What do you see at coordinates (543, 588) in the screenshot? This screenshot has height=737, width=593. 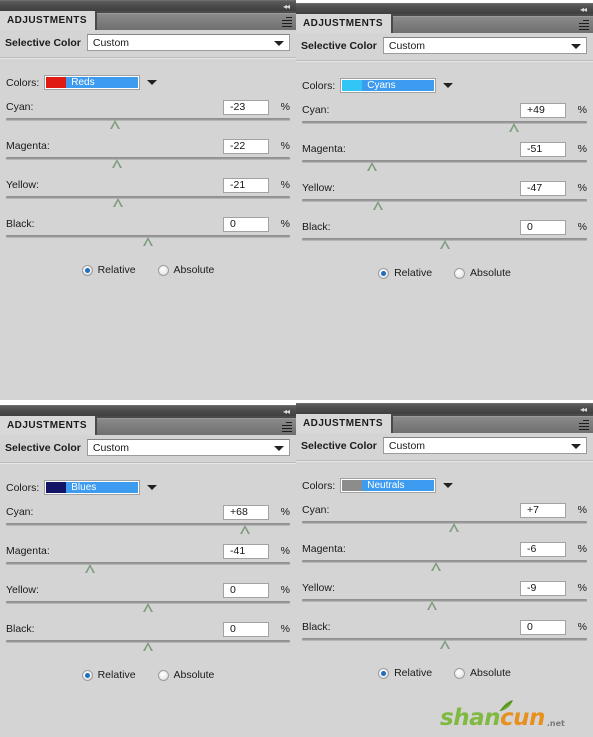 I see `slider-value-input: -9` at bounding box center [543, 588].